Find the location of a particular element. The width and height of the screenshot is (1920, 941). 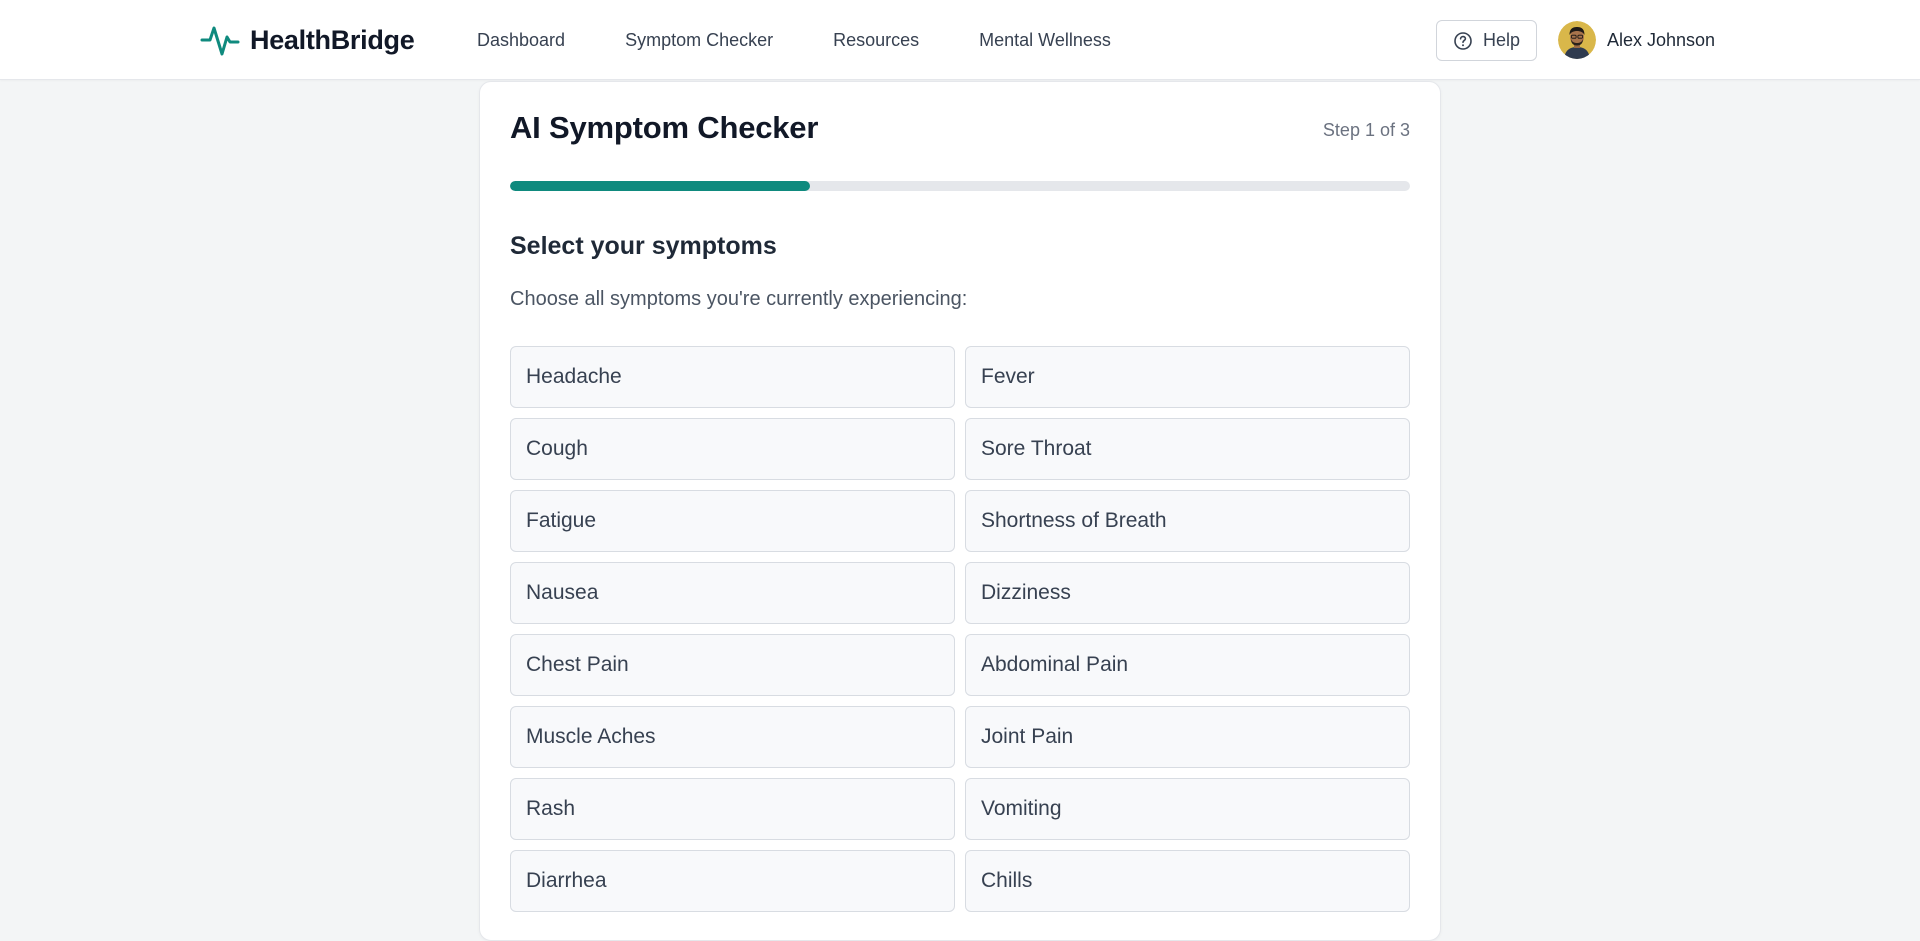

symptom-option-muscle-aches: Muscle Aches is located at coordinates (732, 737).